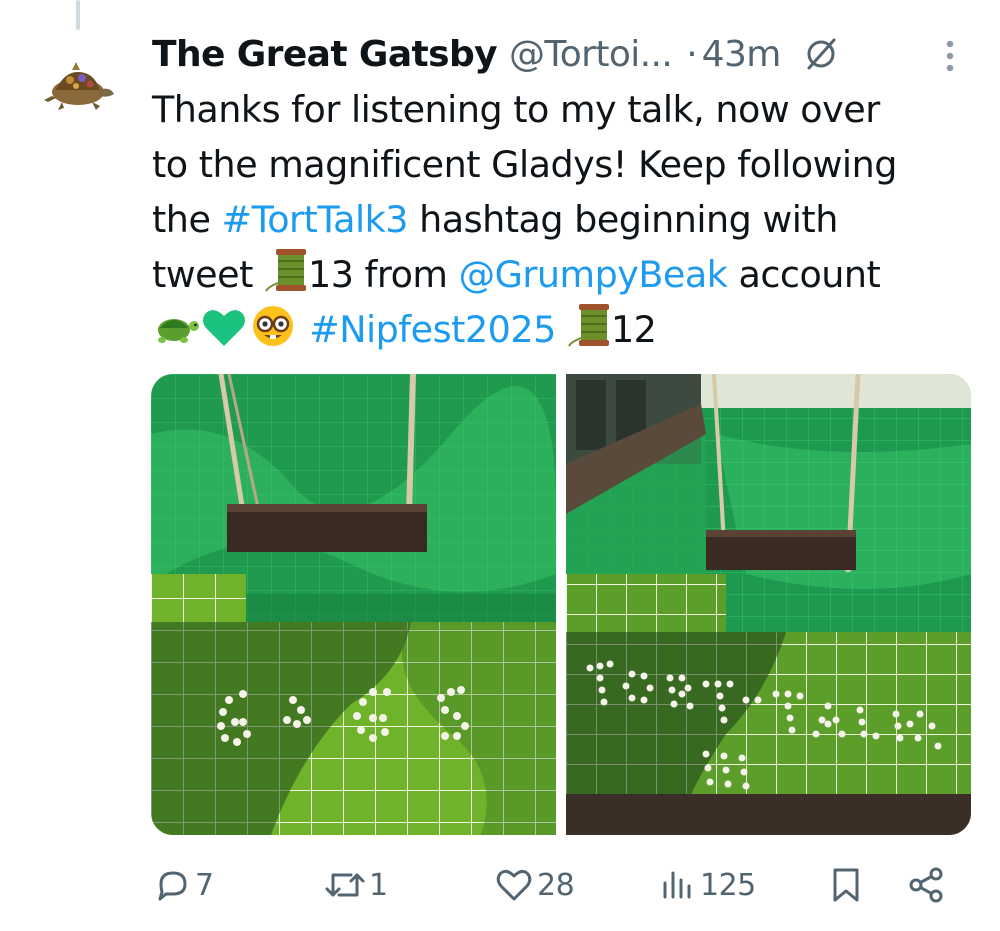 The width and height of the screenshot is (1000, 931). I want to click on thread-connector-line, so click(78, 15).